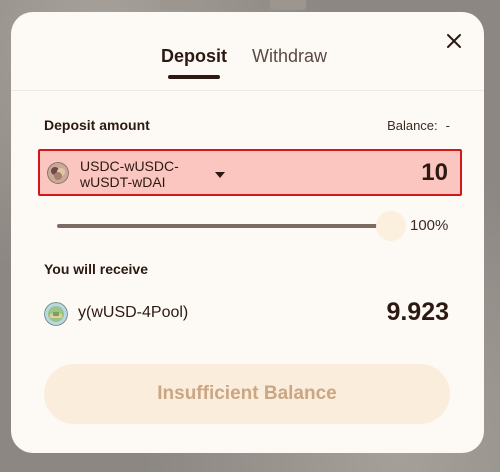 This screenshot has width=500, height=472. What do you see at coordinates (97, 125) in the screenshot?
I see `deposit-amount-label: Deposit amount` at bounding box center [97, 125].